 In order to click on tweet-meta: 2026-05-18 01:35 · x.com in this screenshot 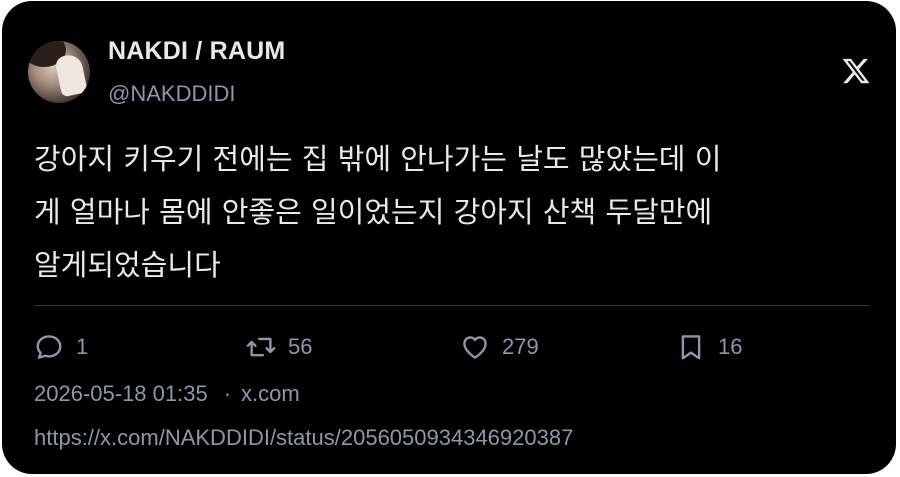, I will do `click(167, 394)`.